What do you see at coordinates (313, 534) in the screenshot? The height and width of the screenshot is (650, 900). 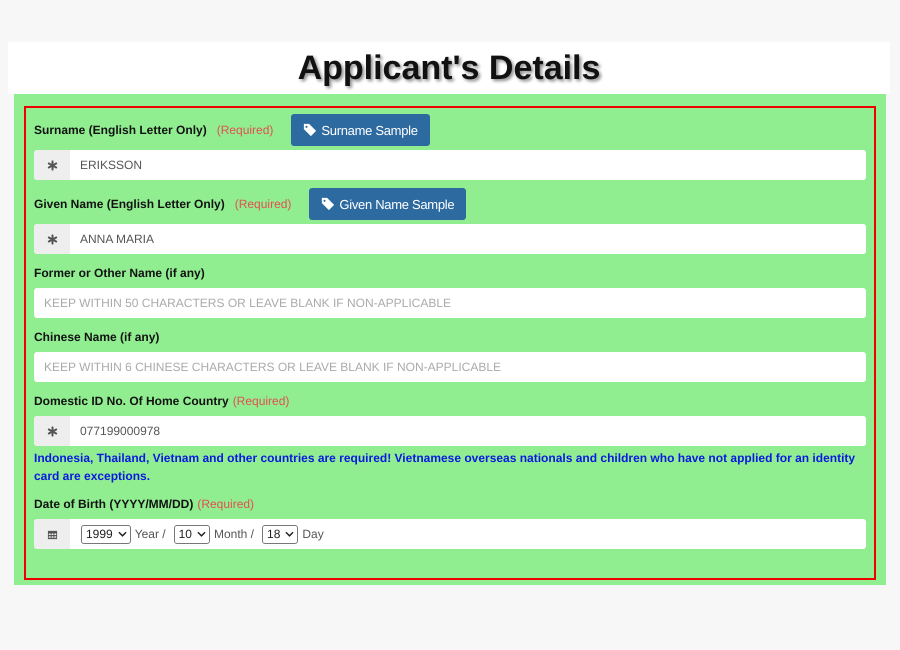 I see `date-unit: Day` at bounding box center [313, 534].